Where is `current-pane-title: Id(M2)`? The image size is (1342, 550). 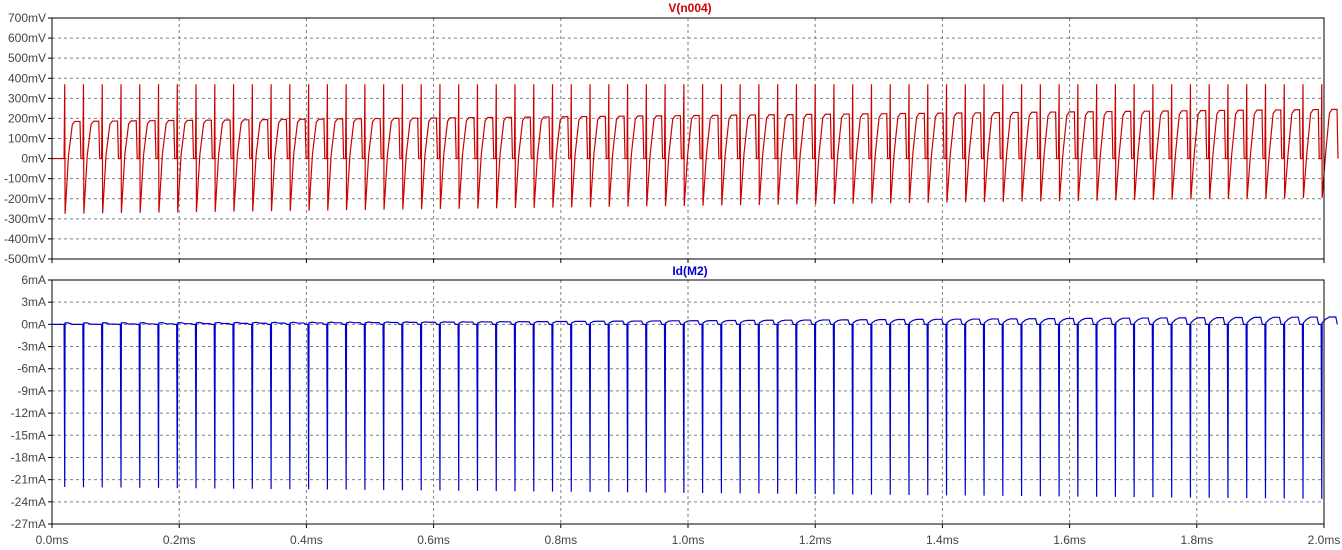 current-pane-title: Id(M2) is located at coordinates (689, 271).